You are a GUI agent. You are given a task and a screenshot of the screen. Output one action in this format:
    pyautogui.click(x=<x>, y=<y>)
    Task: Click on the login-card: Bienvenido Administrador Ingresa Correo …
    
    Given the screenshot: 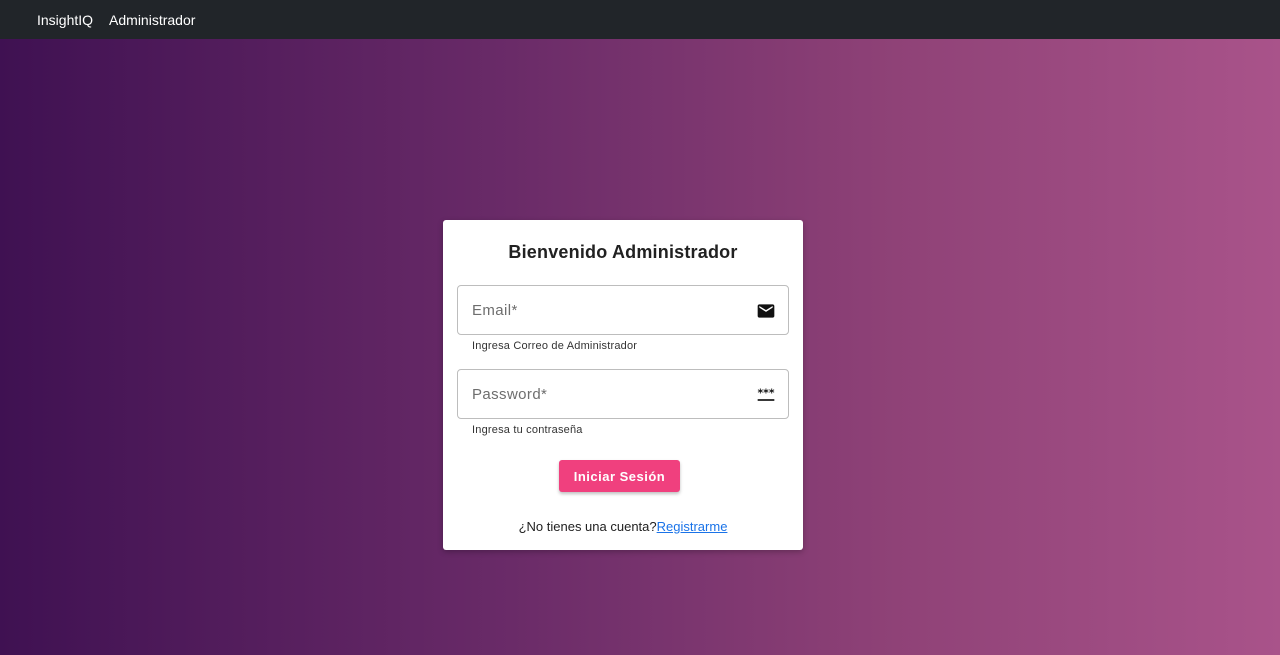 What is the action you would take?
    pyautogui.click(x=623, y=385)
    